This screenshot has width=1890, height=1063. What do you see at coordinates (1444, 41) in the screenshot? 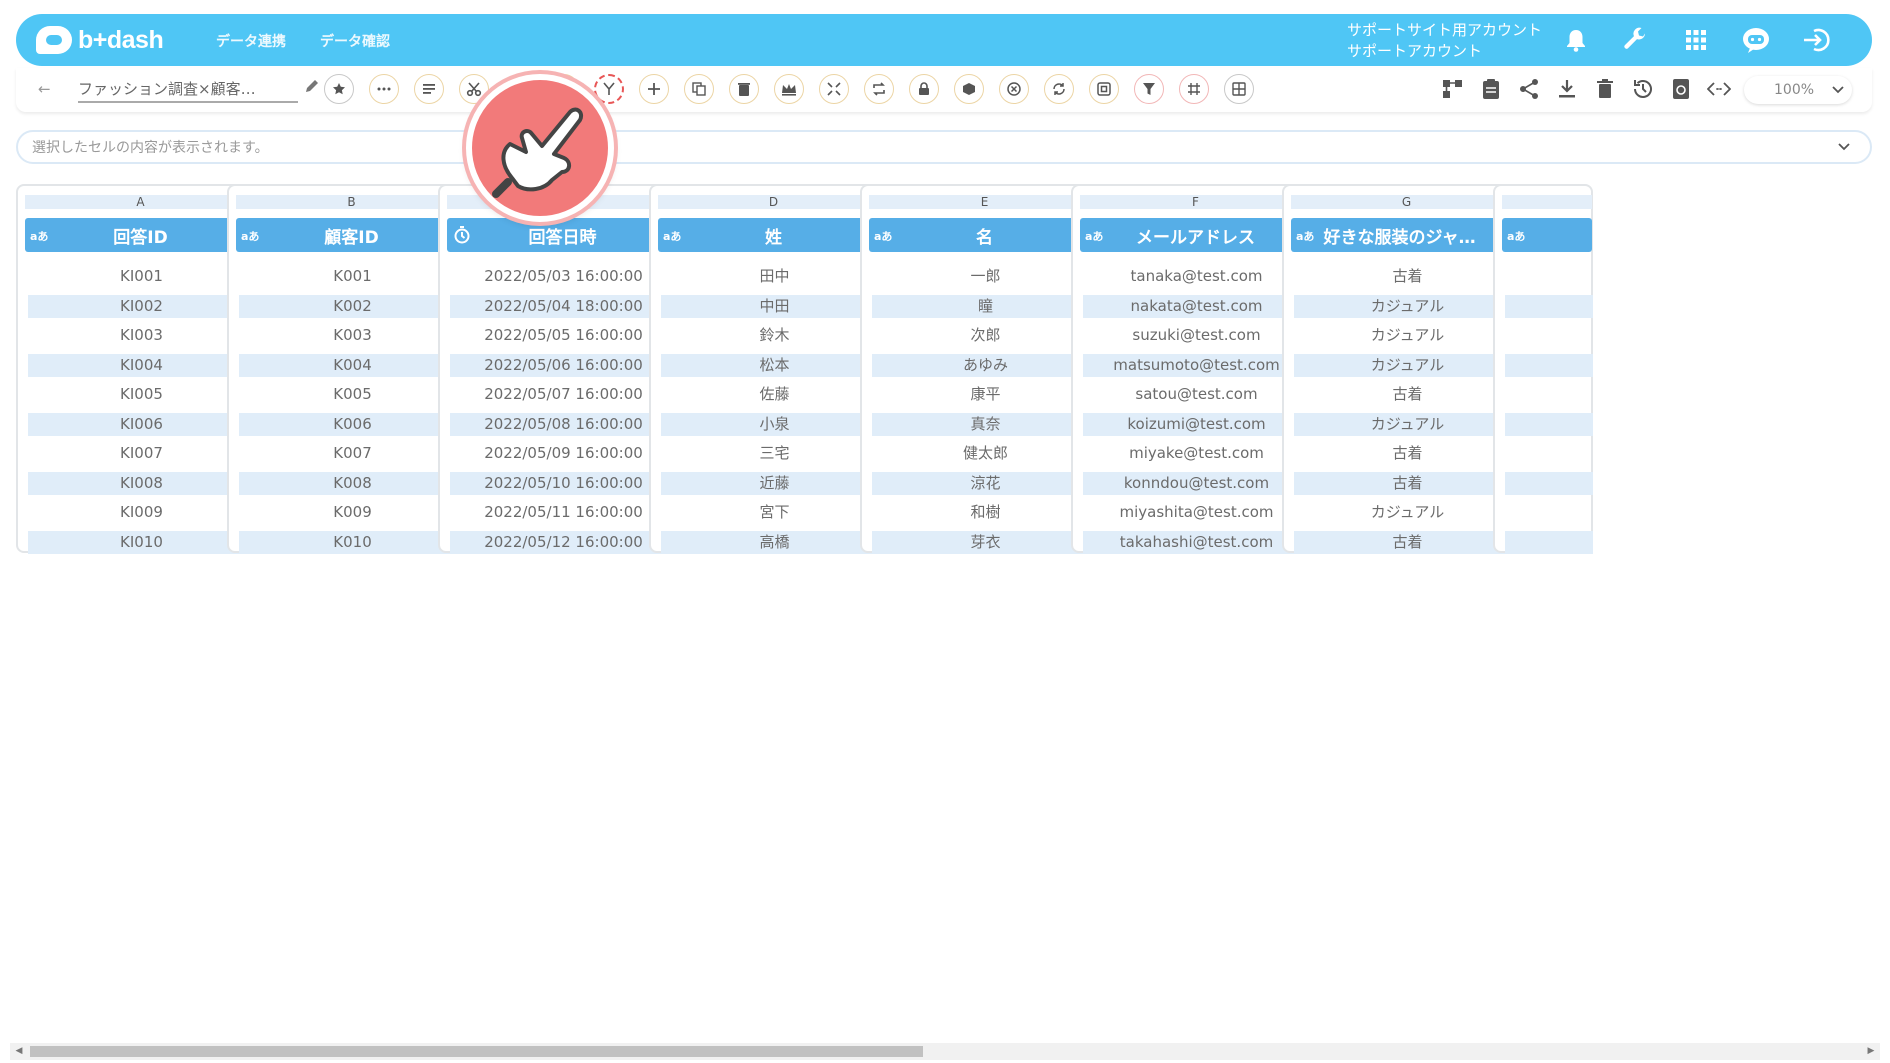
I see `account-info: サポートサイト用アカウント サポートアカウント` at bounding box center [1444, 41].